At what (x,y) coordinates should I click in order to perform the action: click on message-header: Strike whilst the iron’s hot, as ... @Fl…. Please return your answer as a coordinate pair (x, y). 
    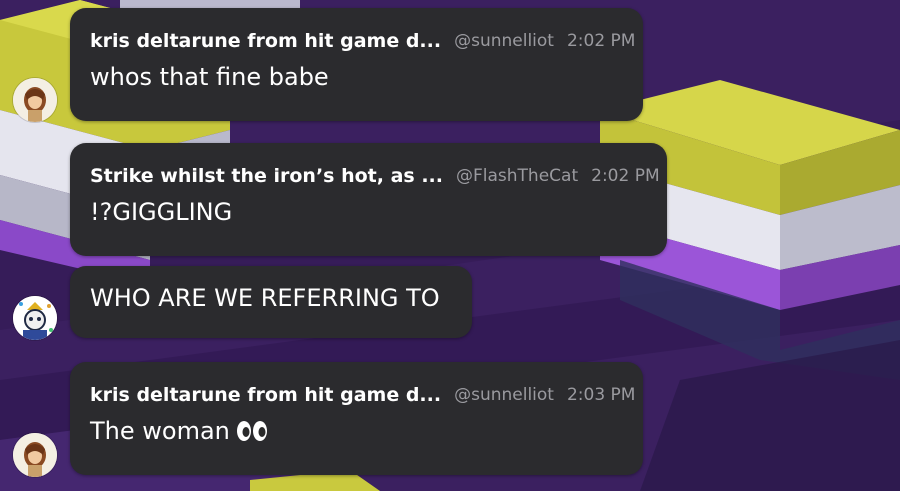
    Looking at the image, I should click on (375, 176).